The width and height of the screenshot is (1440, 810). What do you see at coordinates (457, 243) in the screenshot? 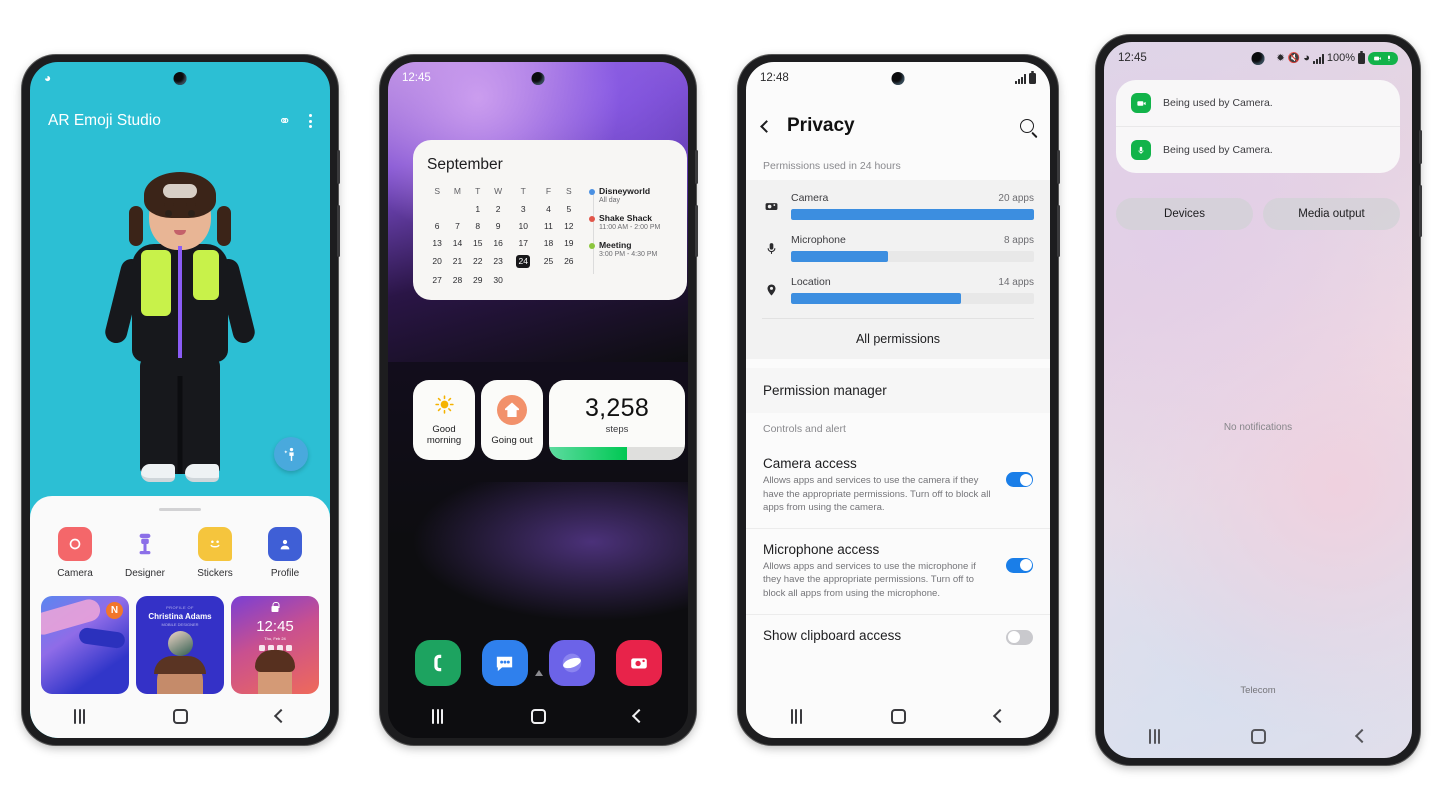
I see `calendar-day: 14` at bounding box center [457, 243].